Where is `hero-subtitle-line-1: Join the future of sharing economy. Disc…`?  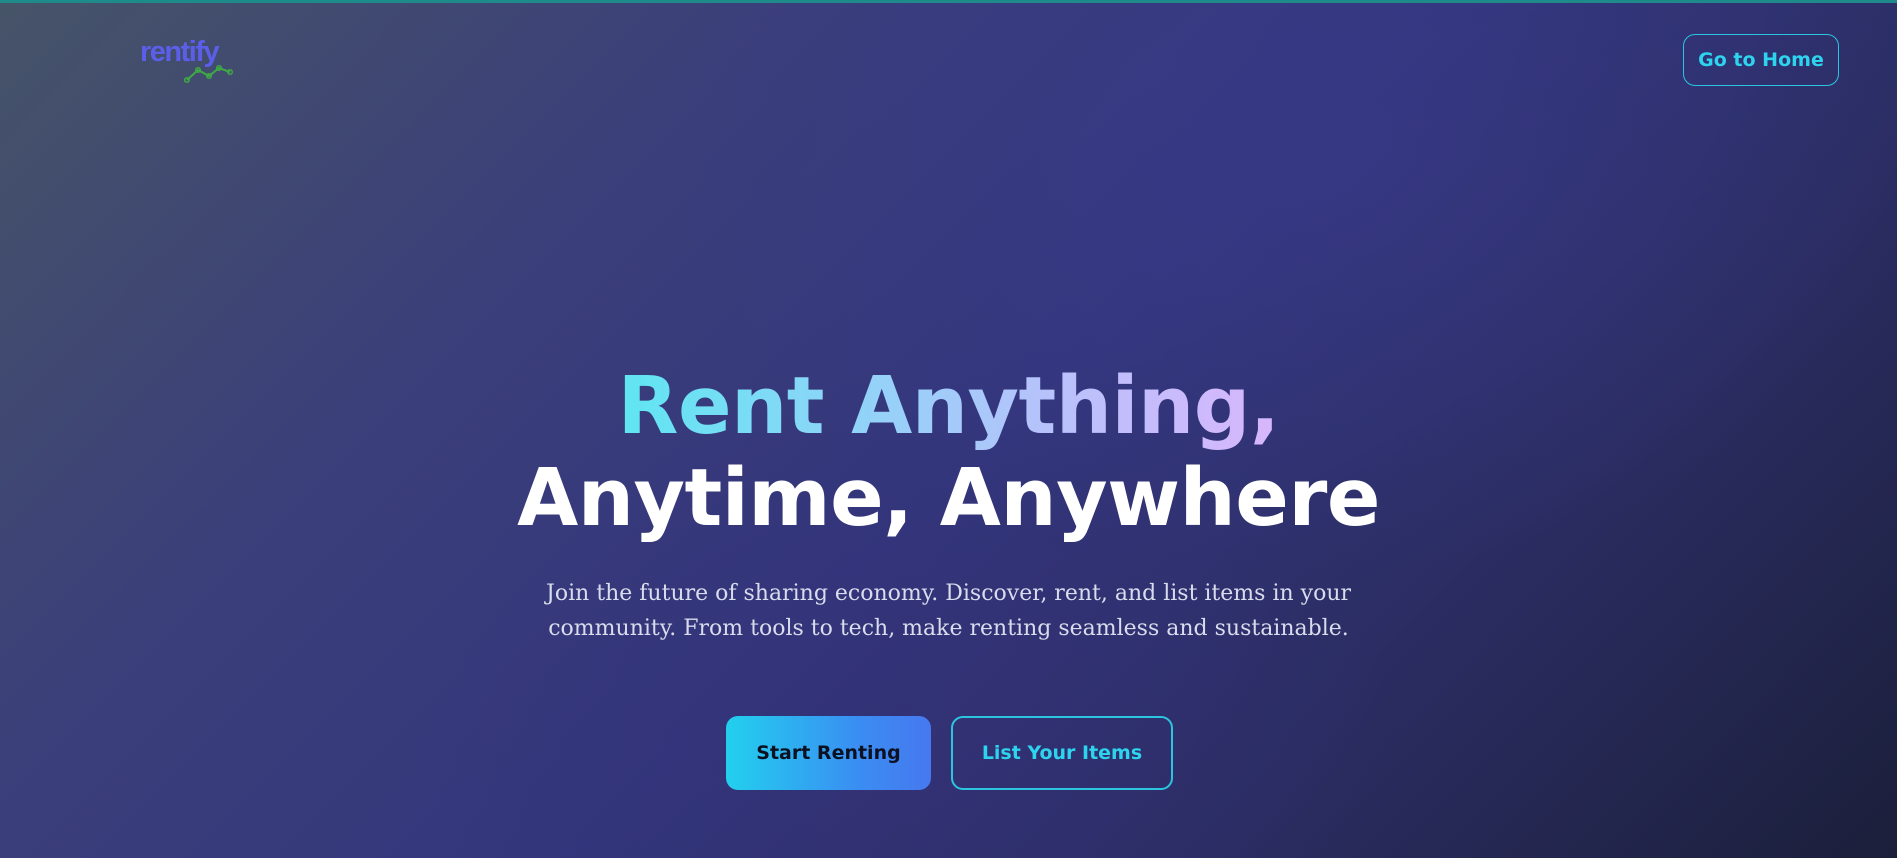 hero-subtitle-line-1: Join the future of sharing economy. Disc… is located at coordinates (948, 593).